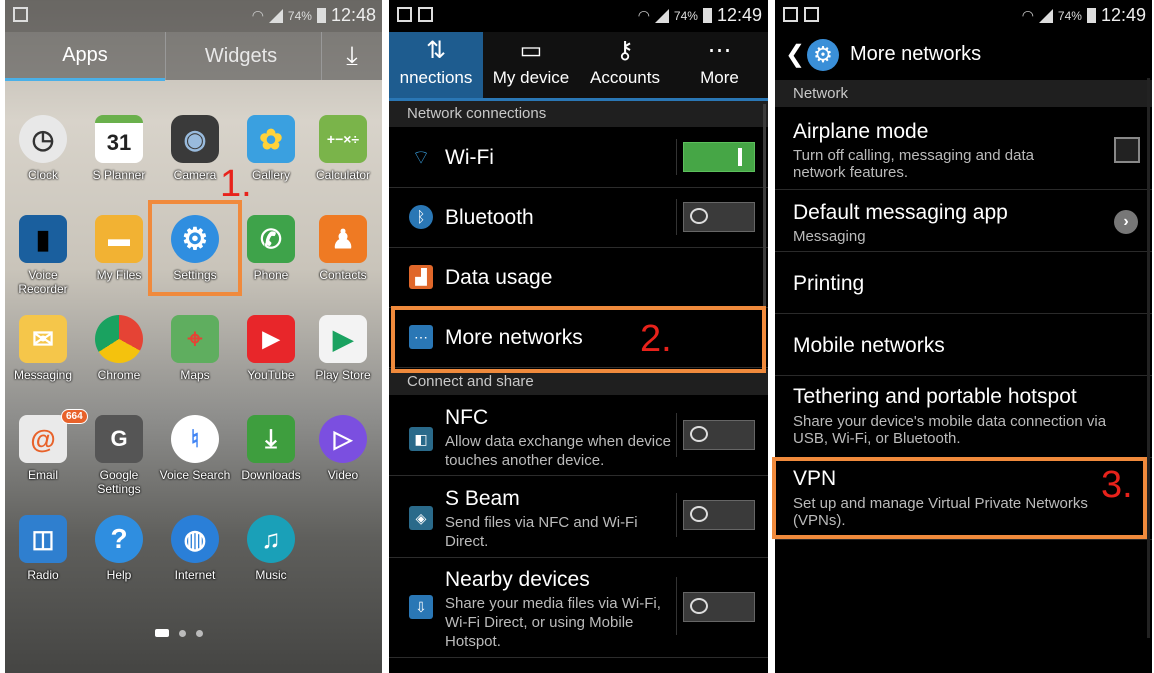  What do you see at coordinates (42, 475) in the screenshot?
I see `app-label: Email` at bounding box center [42, 475].